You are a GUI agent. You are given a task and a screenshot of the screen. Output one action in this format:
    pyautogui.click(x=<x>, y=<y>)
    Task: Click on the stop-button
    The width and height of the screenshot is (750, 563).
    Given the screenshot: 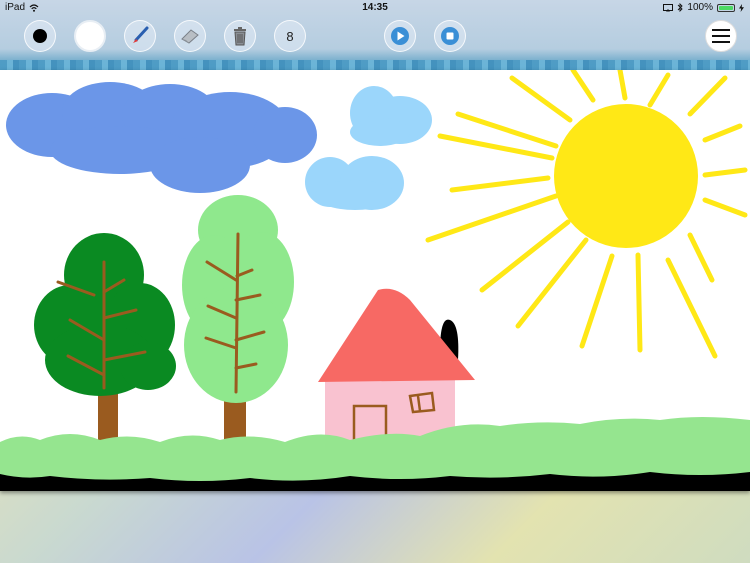 What is the action you would take?
    pyautogui.click(x=450, y=36)
    